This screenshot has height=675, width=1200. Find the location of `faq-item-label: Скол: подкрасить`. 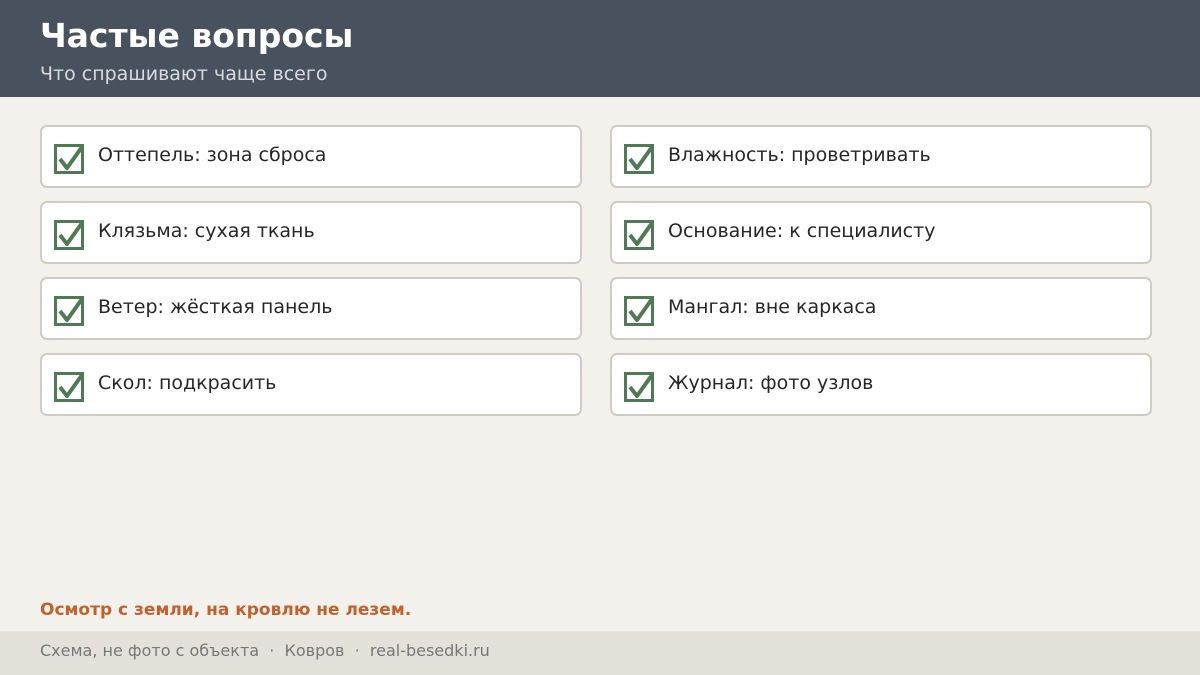

faq-item-label: Скол: подкрасить is located at coordinates (187, 383).